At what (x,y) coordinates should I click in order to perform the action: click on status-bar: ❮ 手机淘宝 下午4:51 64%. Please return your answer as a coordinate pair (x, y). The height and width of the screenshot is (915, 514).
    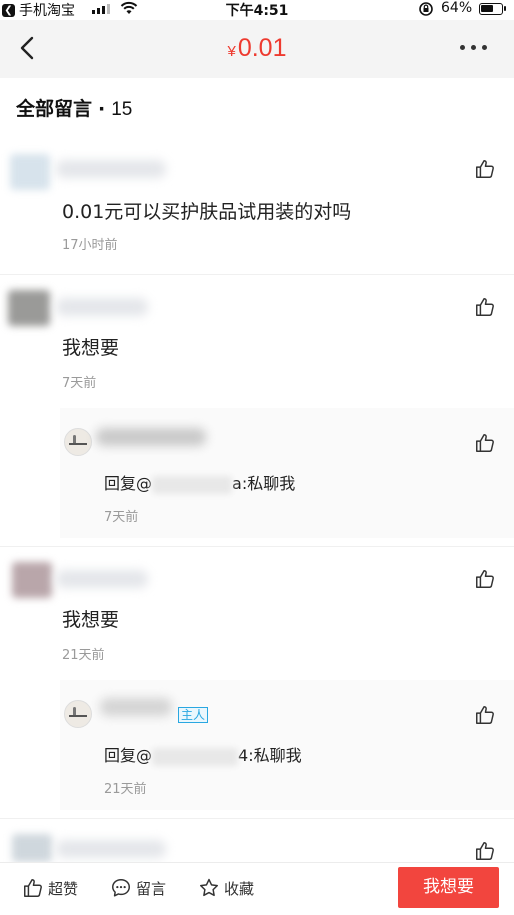
    Looking at the image, I should click on (257, 10).